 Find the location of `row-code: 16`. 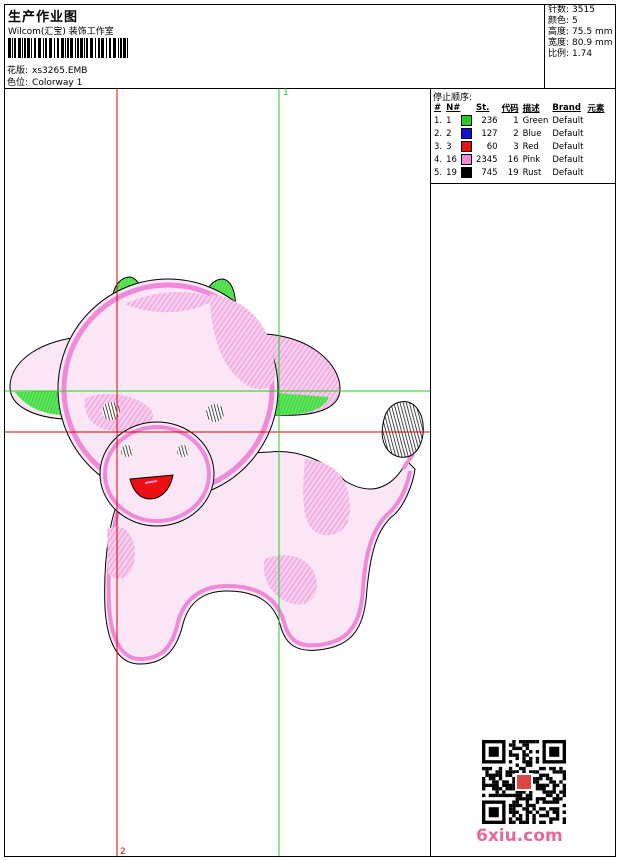

row-code: 16 is located at coordinates (513, 159).